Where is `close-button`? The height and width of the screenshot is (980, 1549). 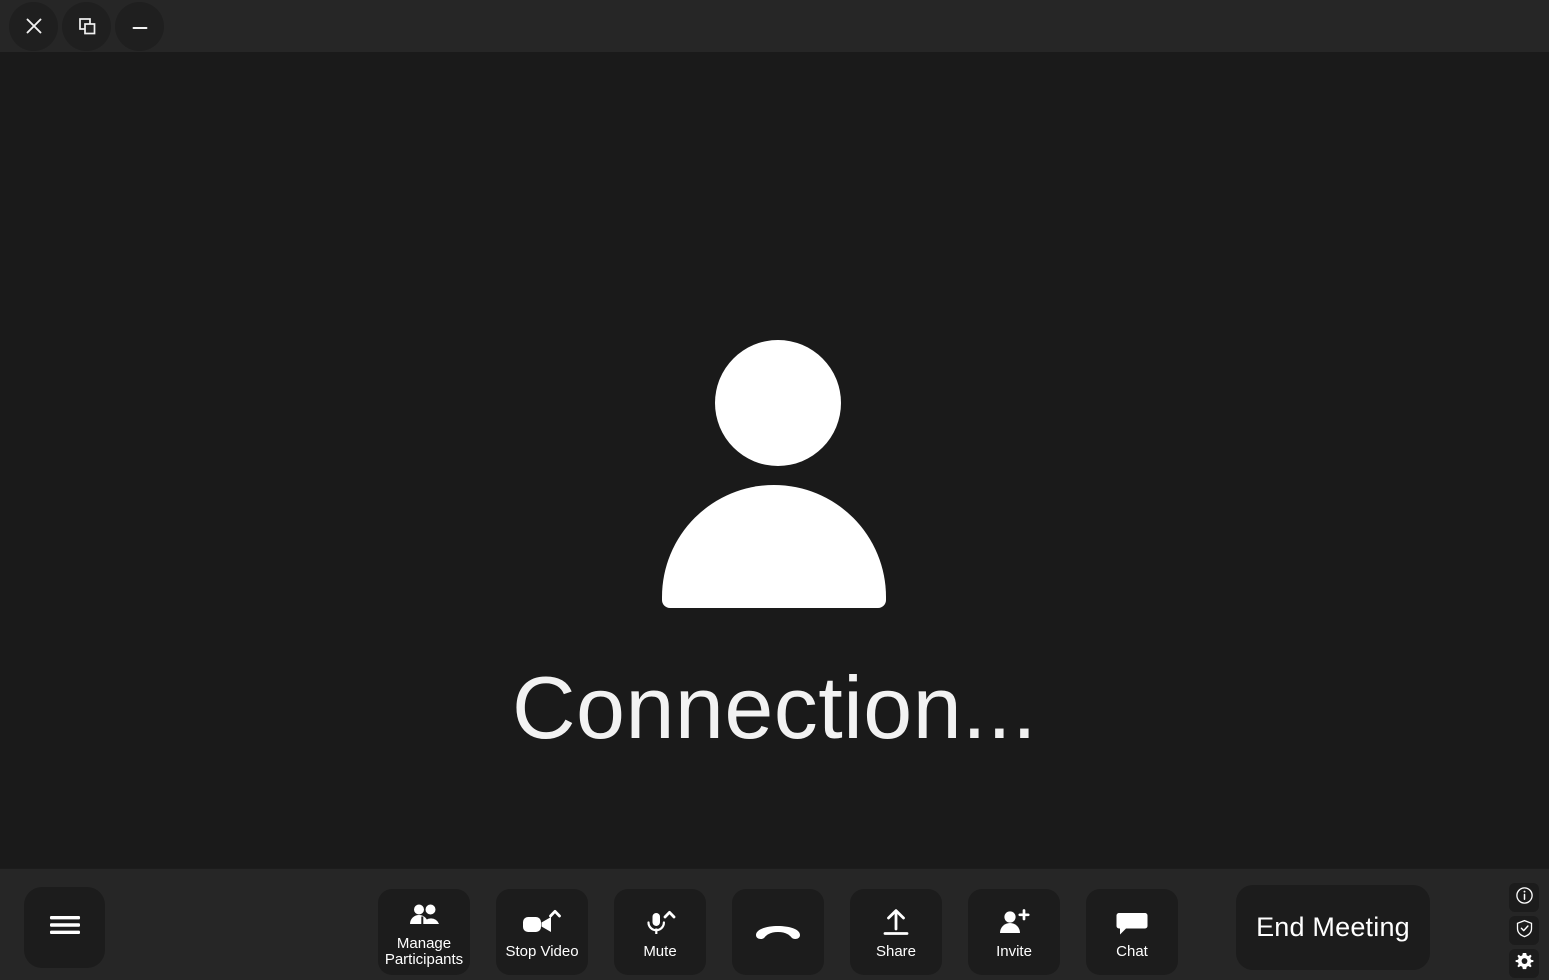
close-button is located at coordinates (33, 26).